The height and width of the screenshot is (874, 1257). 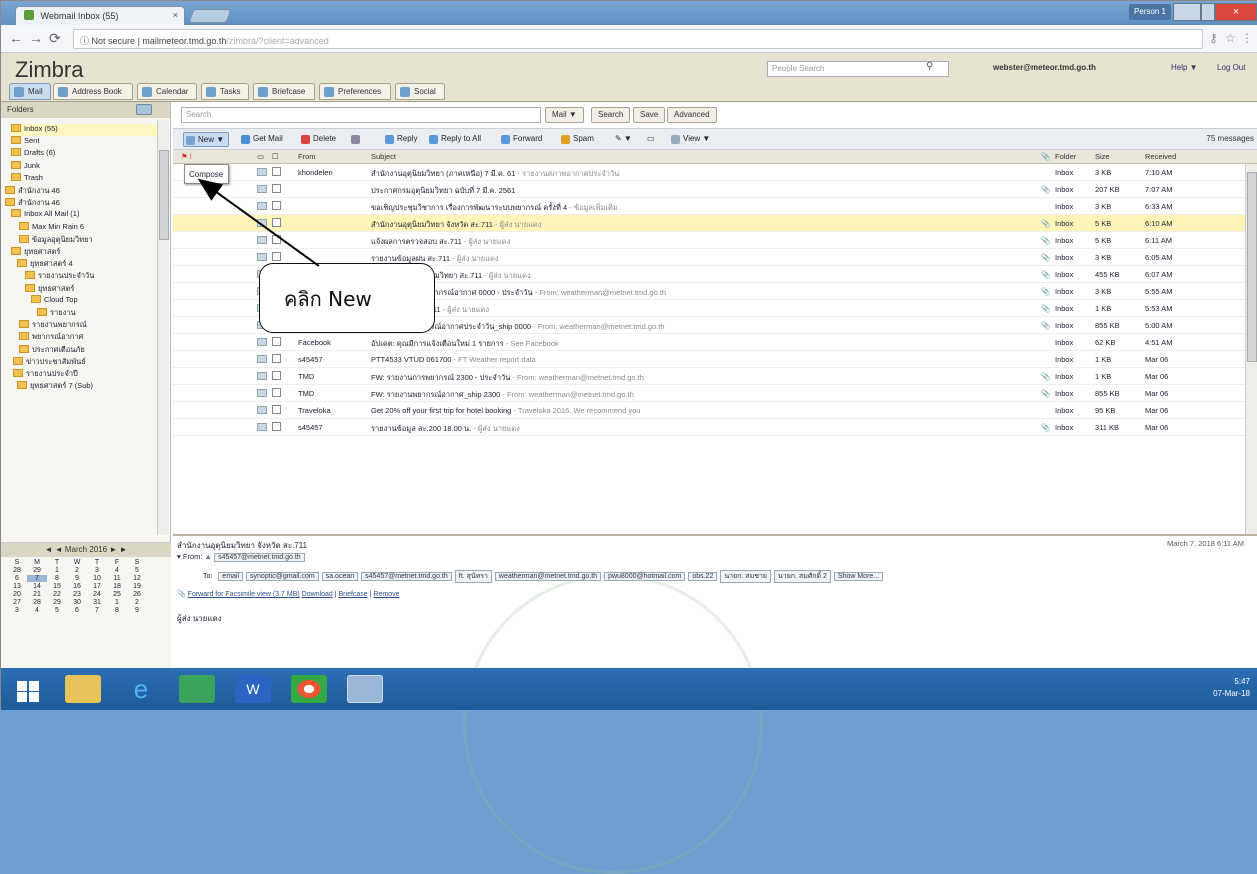 I want to click on calendar-date: 11, so click(x=117, y=578).